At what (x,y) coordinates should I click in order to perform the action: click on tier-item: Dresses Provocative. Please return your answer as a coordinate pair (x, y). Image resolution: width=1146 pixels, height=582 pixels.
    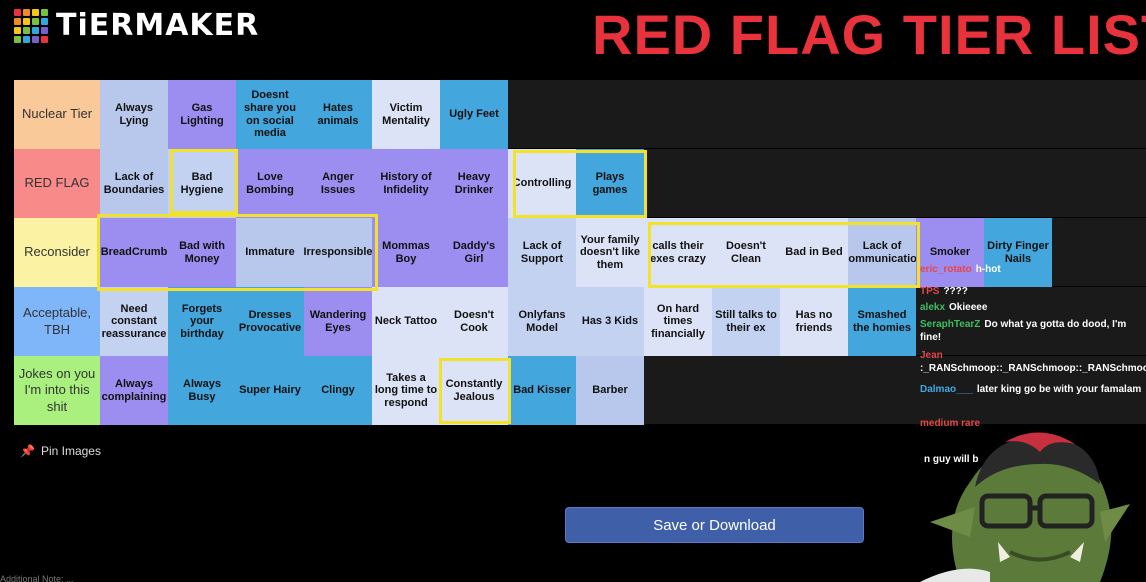
    Looking at the image, I should click on (270, 321).